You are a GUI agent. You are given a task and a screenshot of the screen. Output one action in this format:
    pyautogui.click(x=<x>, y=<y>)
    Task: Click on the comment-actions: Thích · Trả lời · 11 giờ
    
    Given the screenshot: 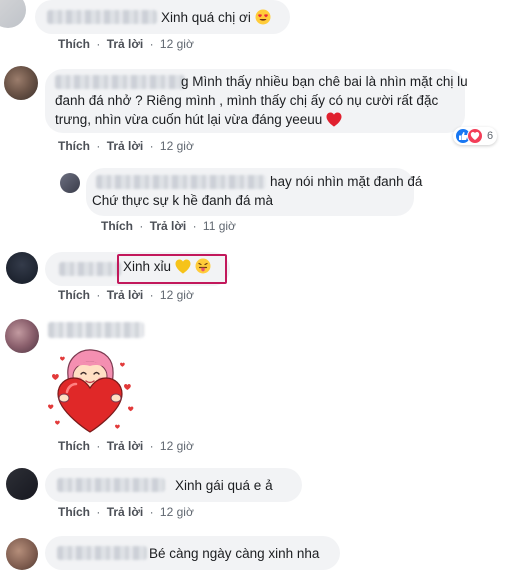 What is the action you would take?
    pyautogui.click(x=168, y=226)
    